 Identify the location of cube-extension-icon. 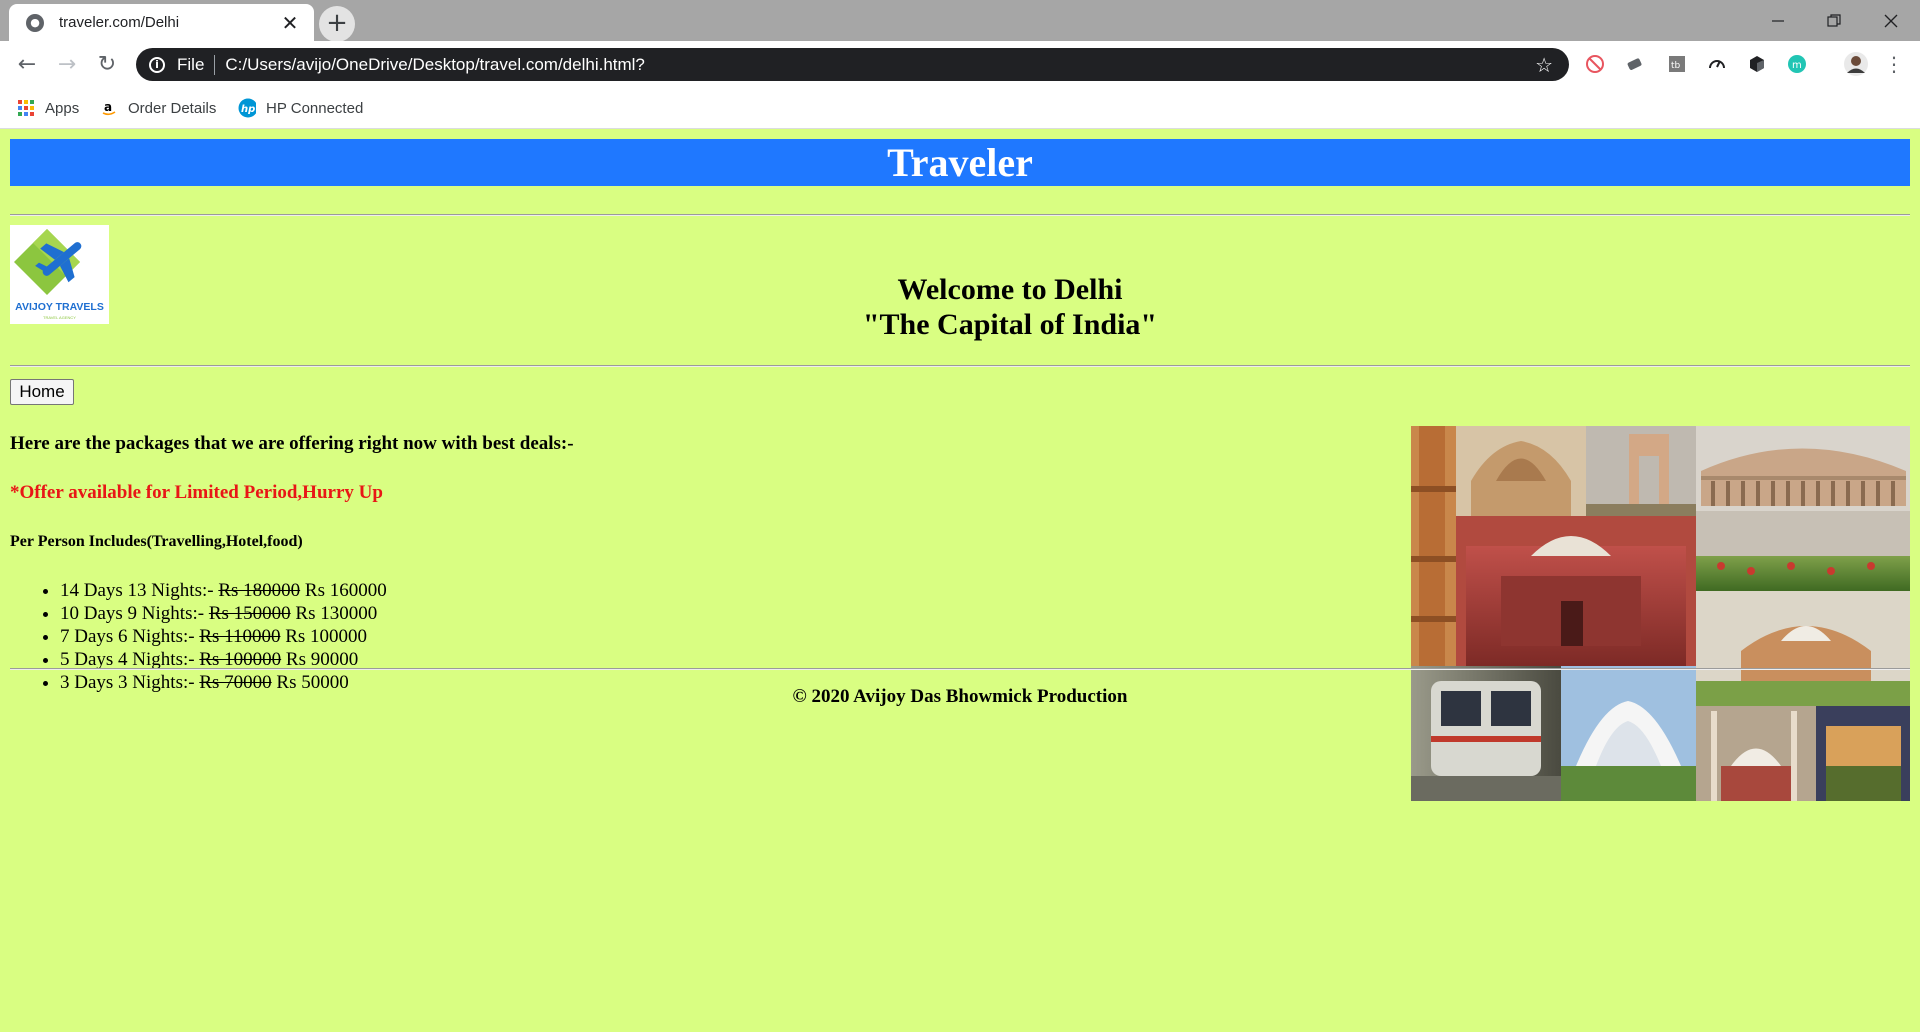
(1757, 64).